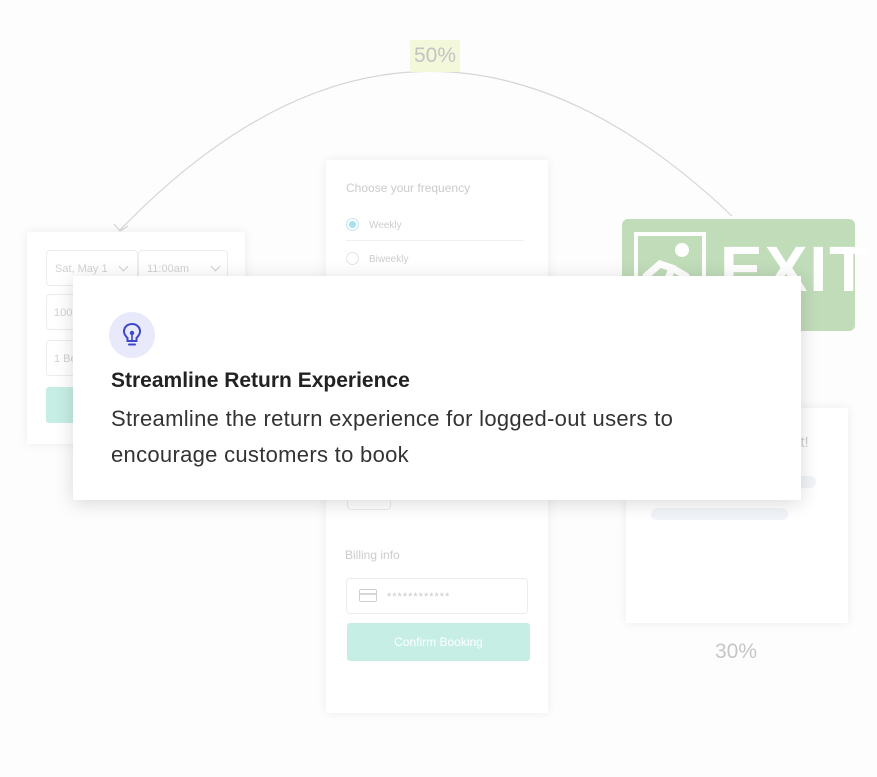 The height and width of the screenshot is (777, 877). What do you see at coordinates (389, 259) in the screenshot?
I see `option-biweekly-label: Biweekly` at bounding box center [389, 259].